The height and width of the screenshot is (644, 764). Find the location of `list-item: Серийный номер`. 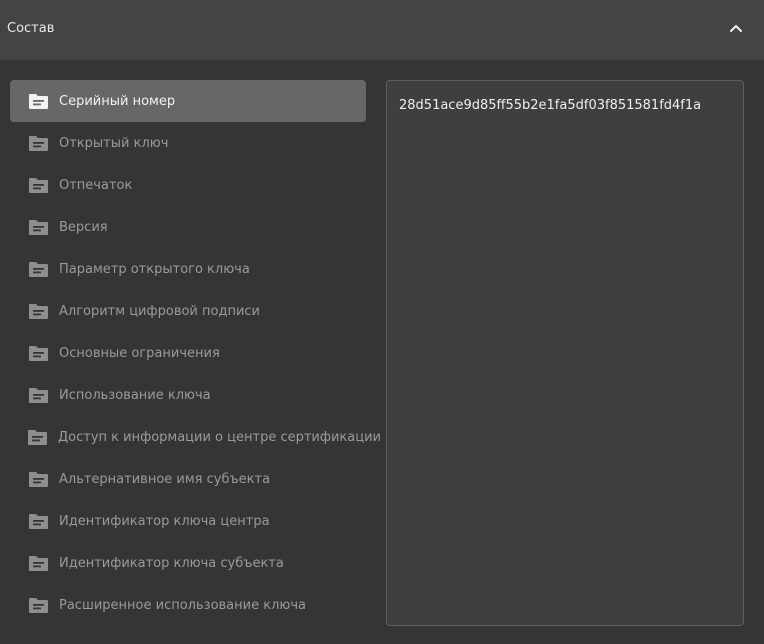

list-item: Серийный номер is located at coordinates (188, 101).